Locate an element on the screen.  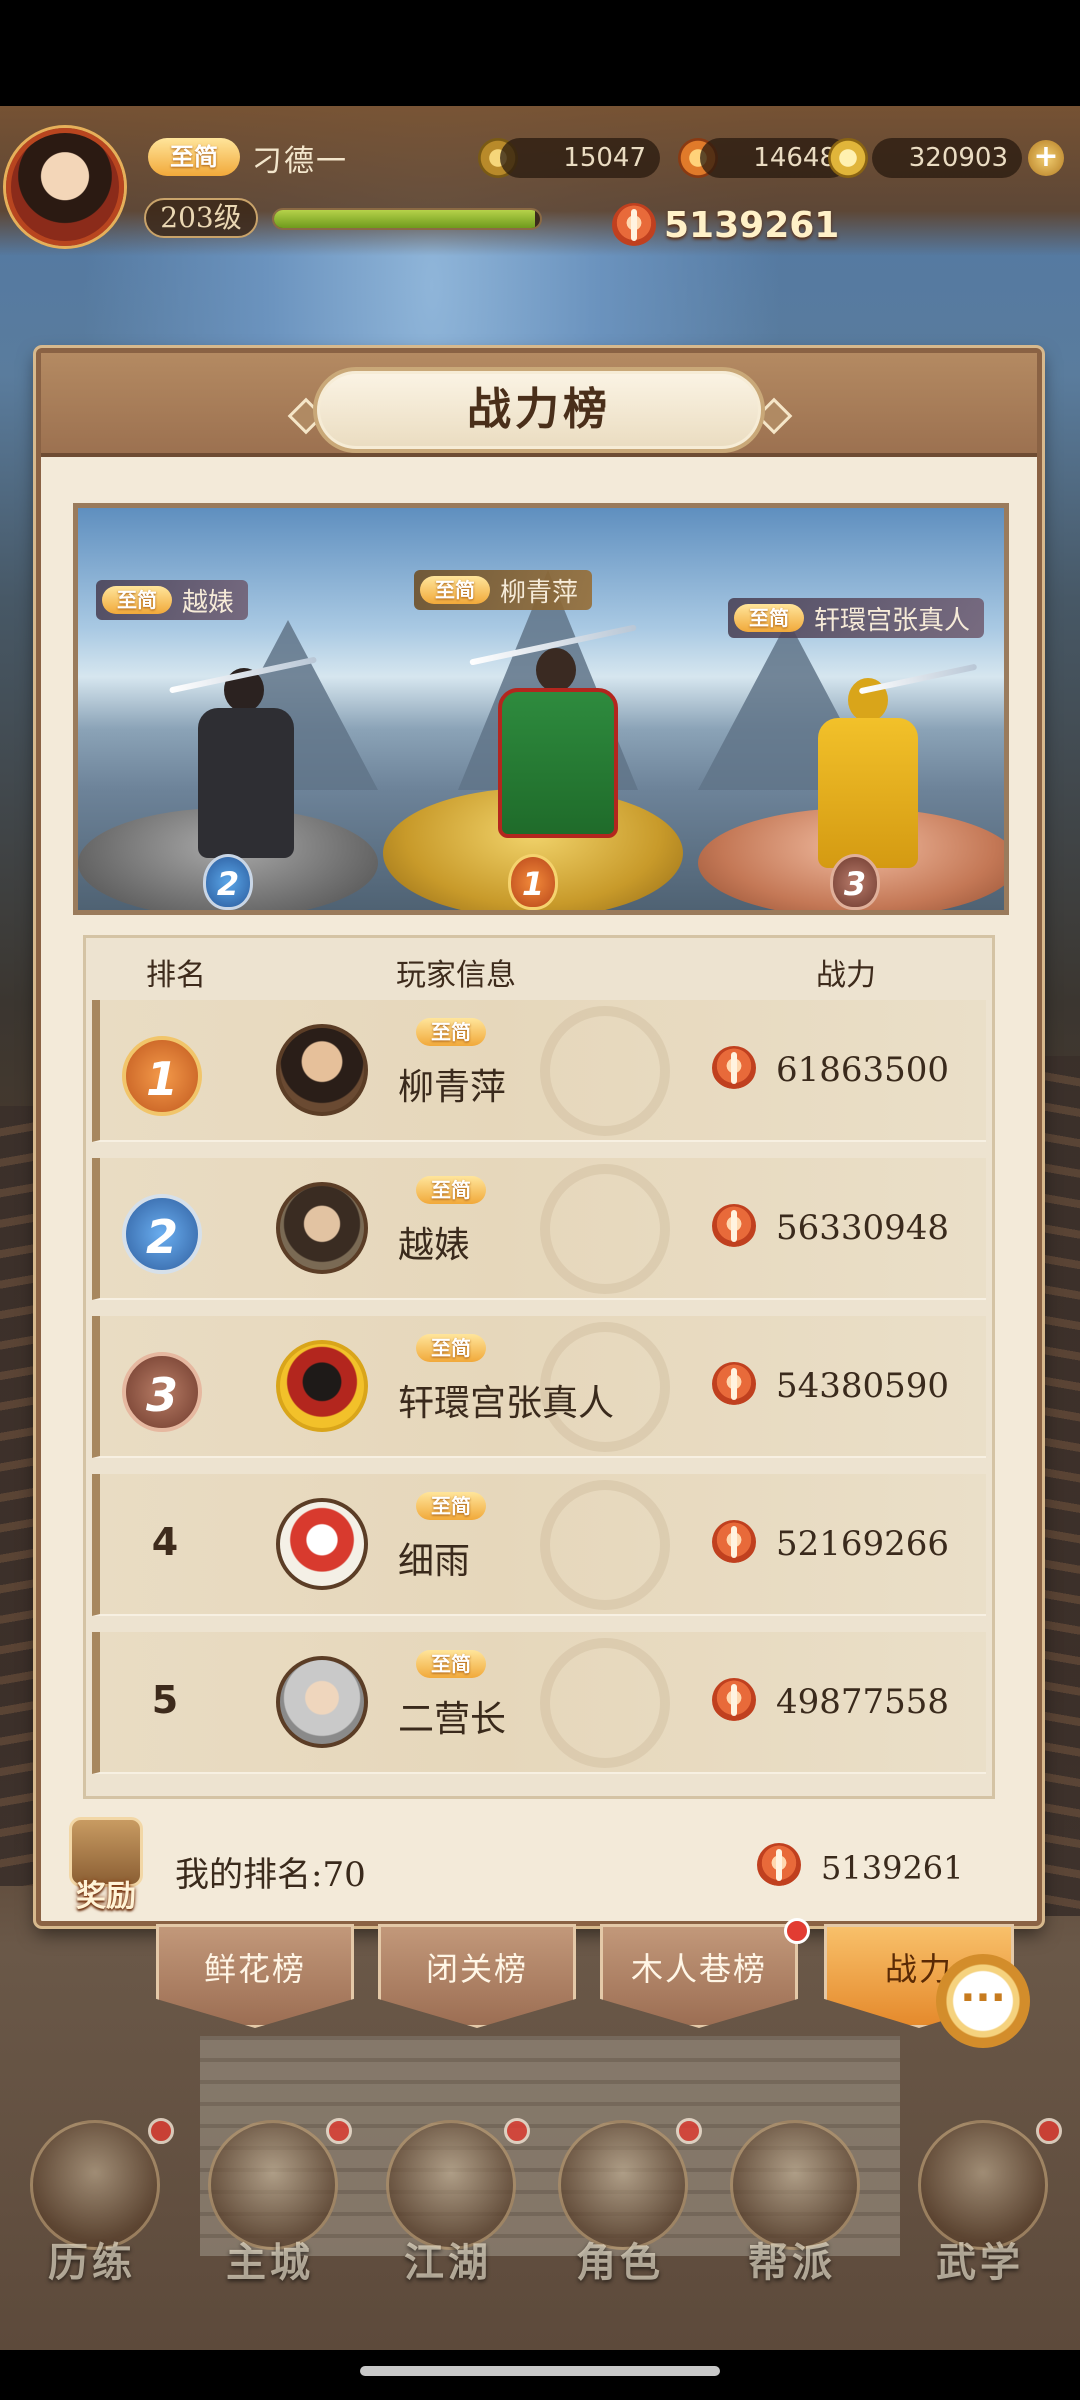
table-row: 2 至简 越婊 56330948 is located at coordinates (539, 1229).